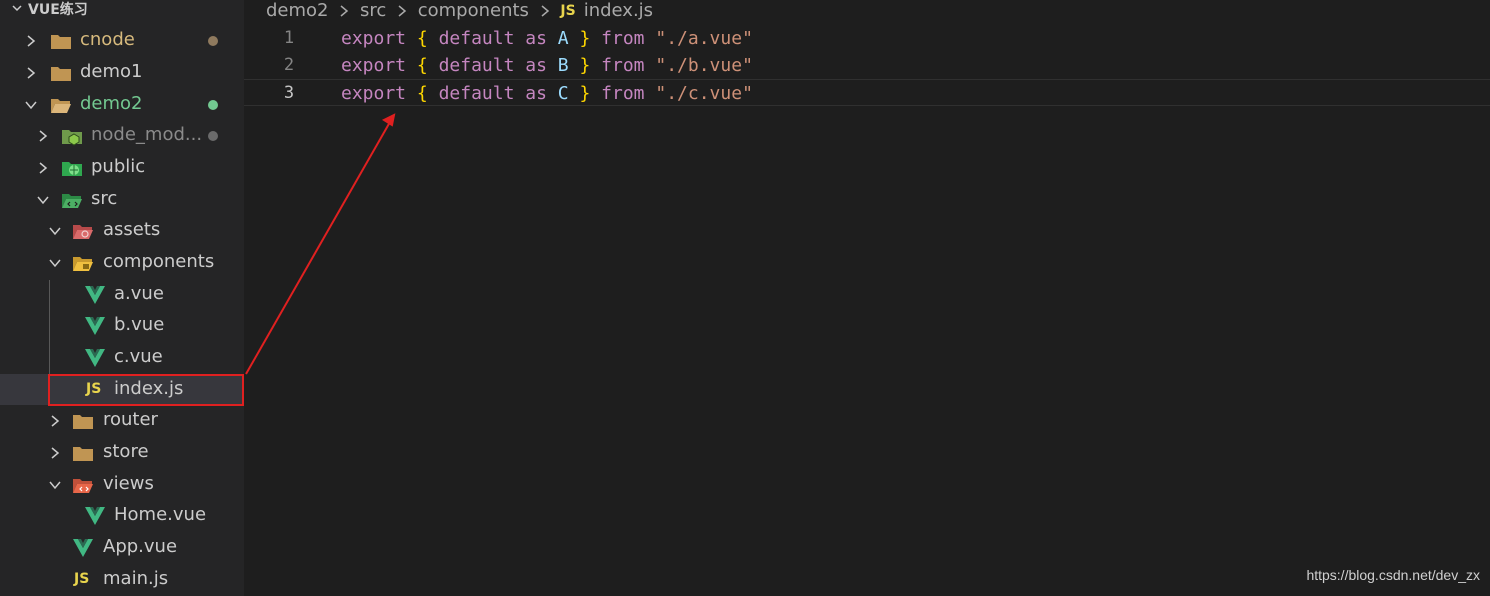  What do you see at coordinates (61, 106) in the screenshot?
I see `folder-open-icon` at bounding box center [61, 106].